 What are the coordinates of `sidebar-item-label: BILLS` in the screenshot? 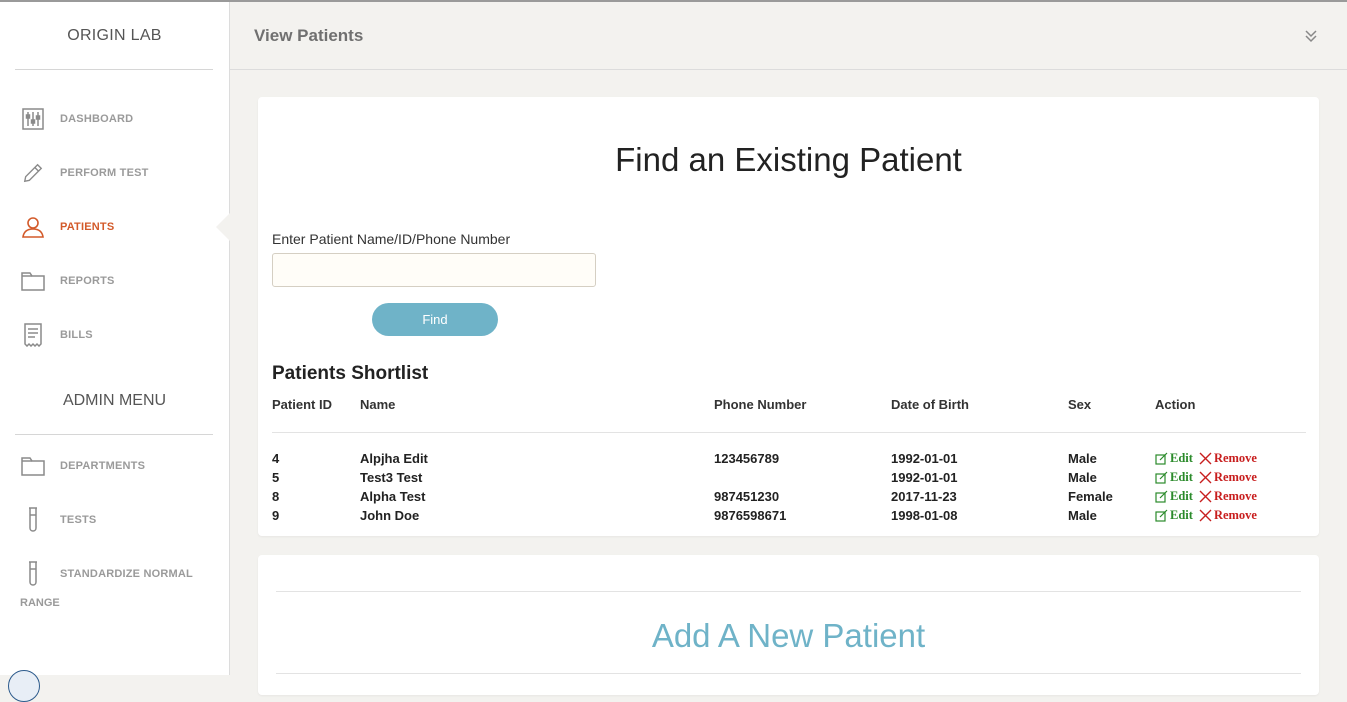 It's located at (76, 335).